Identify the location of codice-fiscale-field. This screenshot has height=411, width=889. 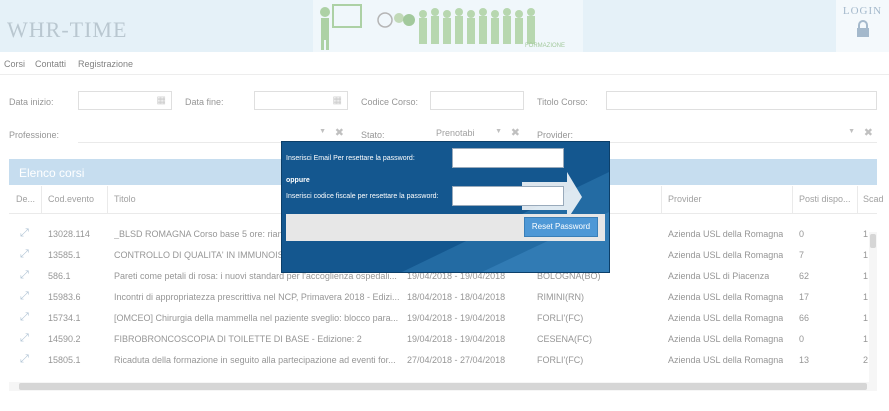
(508, 196).